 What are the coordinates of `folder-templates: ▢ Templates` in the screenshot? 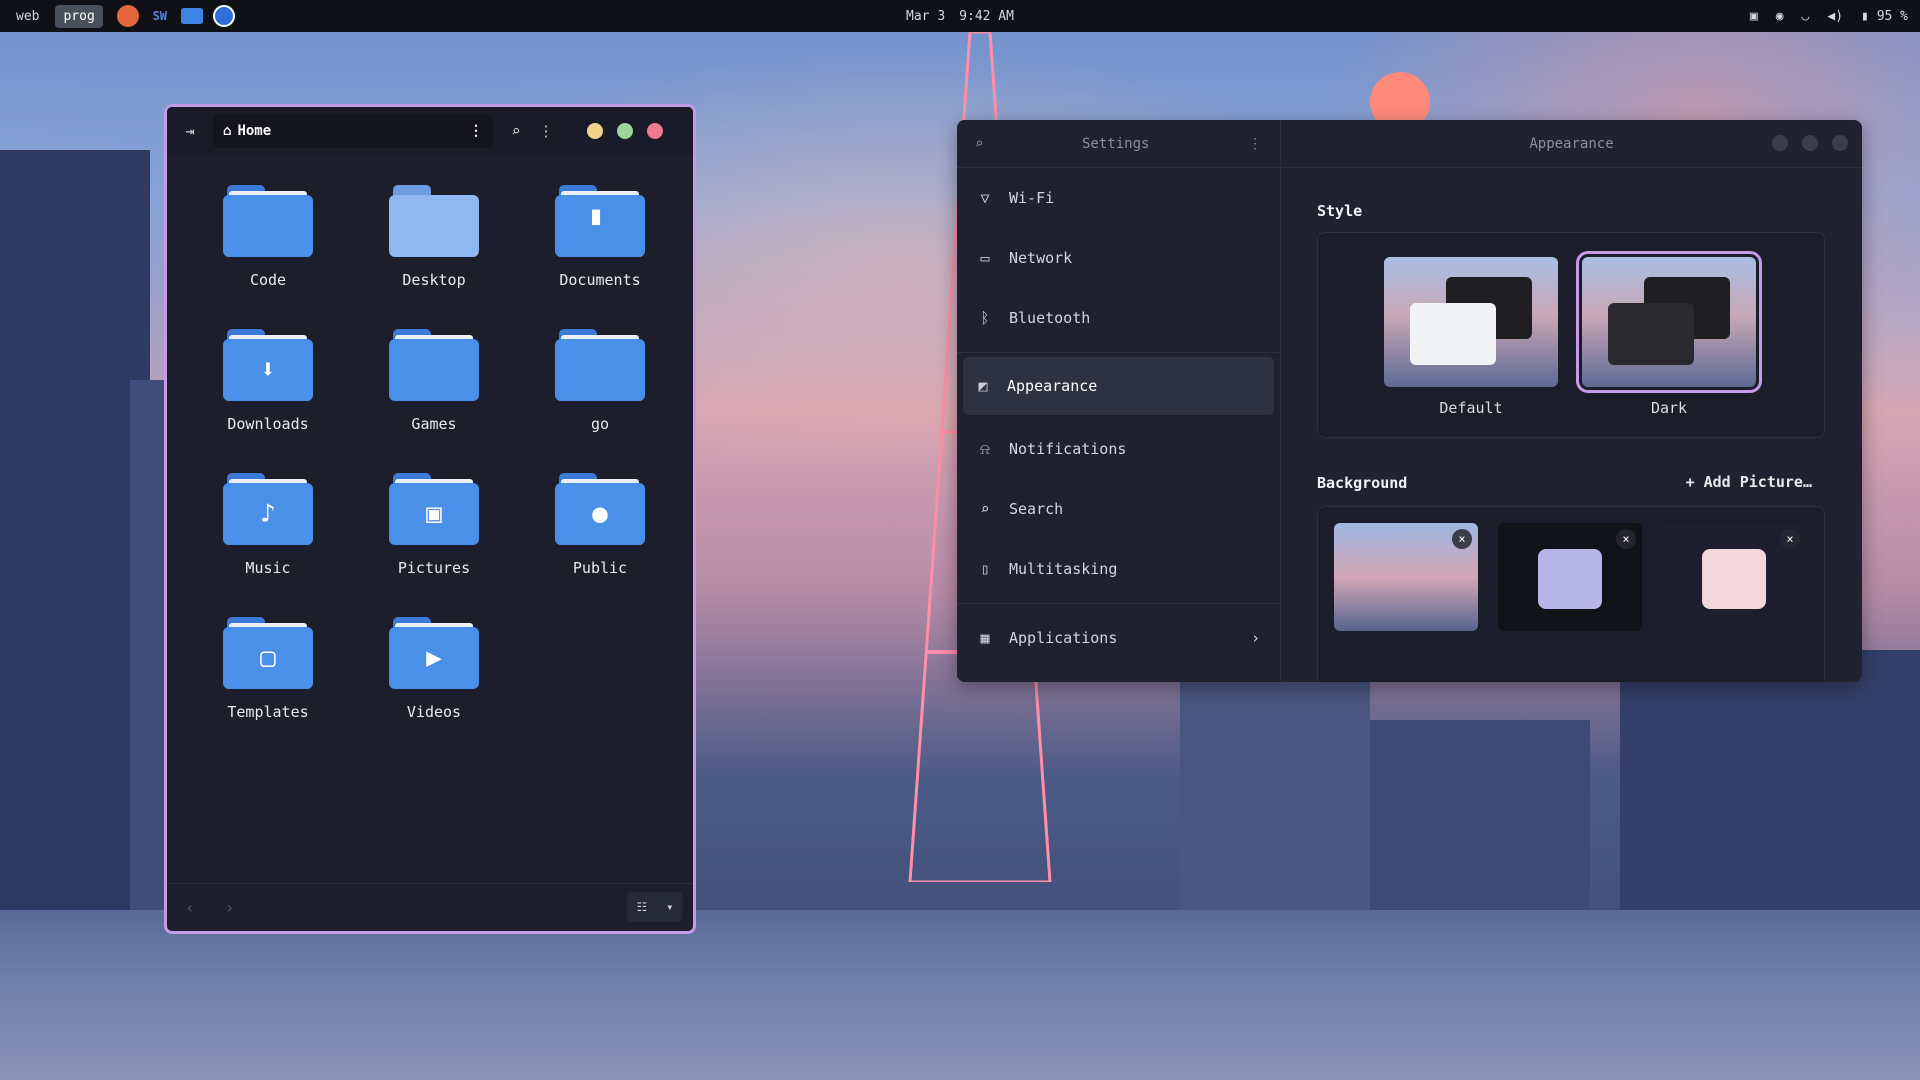 It's located at (268, 669).